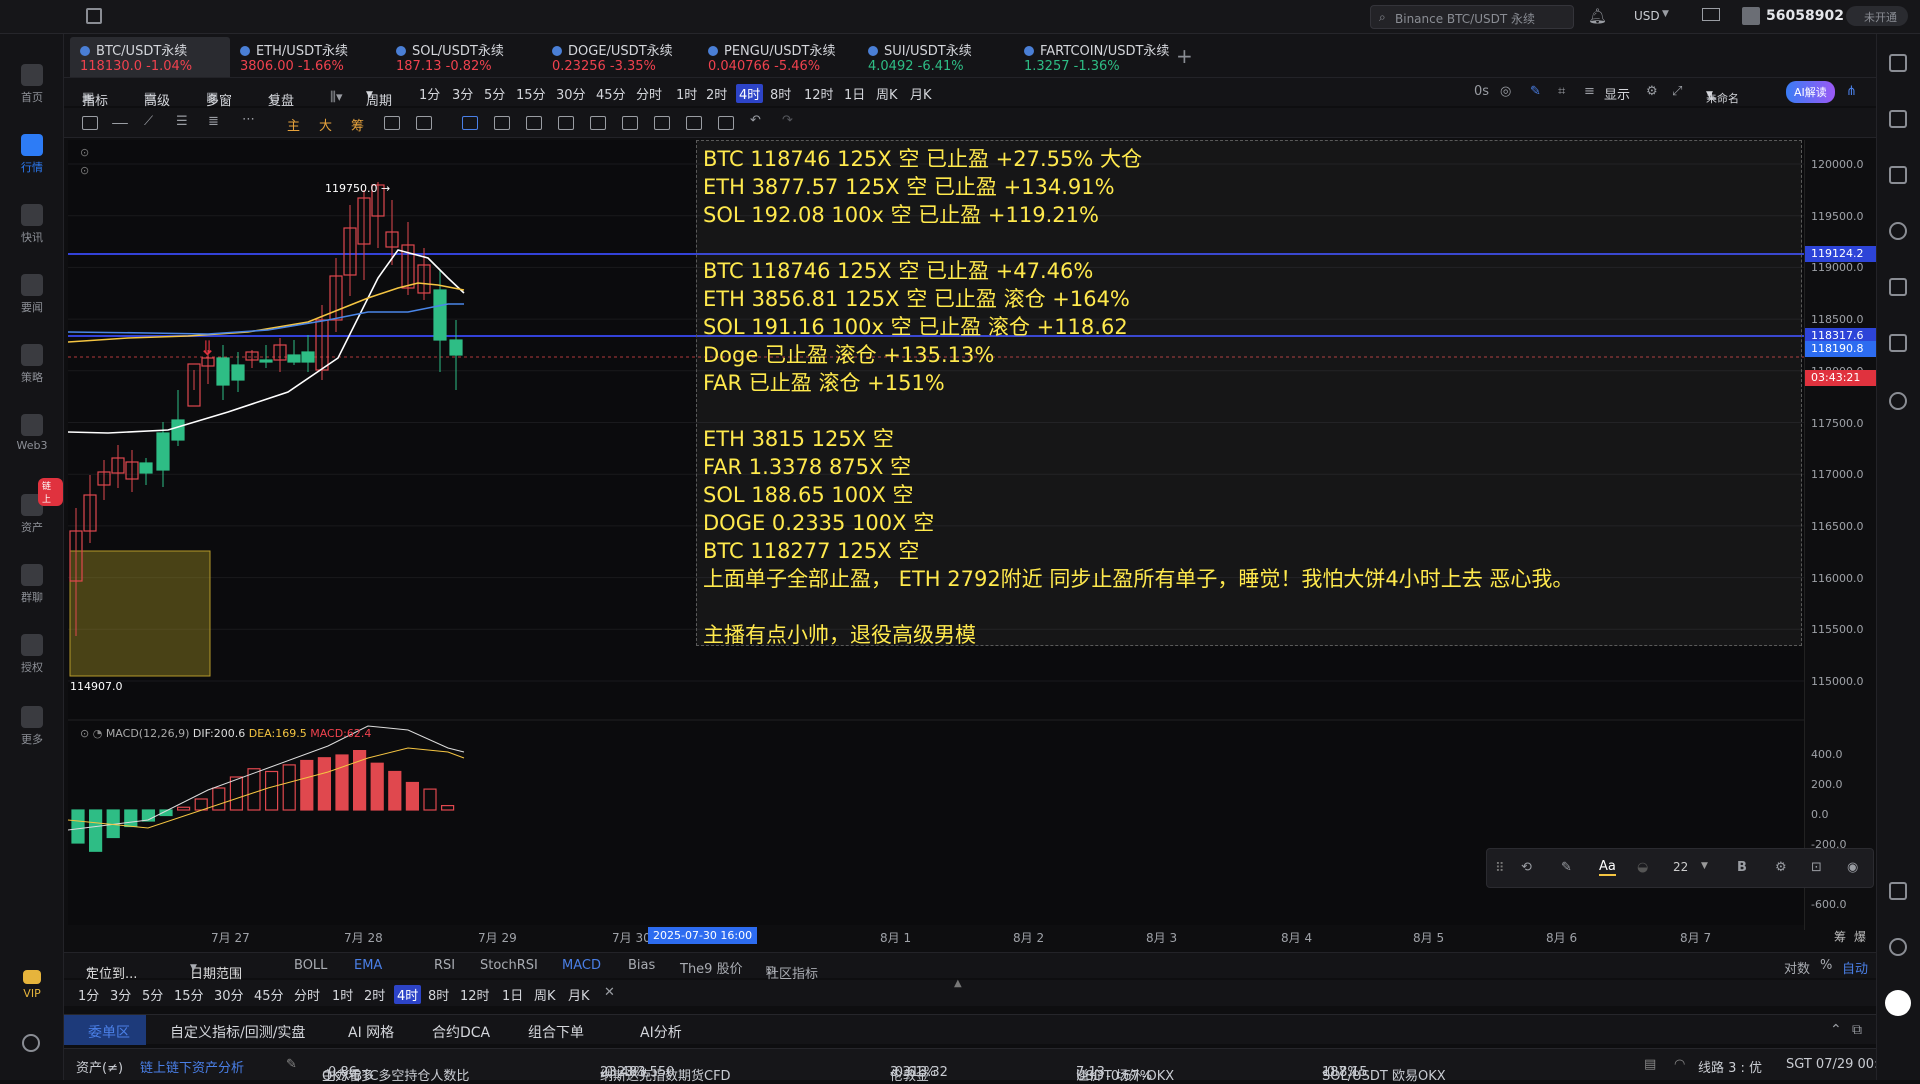 This screenshot has width=1920, height=1084. I want to click on calculator-icon, so click(1898, 287).